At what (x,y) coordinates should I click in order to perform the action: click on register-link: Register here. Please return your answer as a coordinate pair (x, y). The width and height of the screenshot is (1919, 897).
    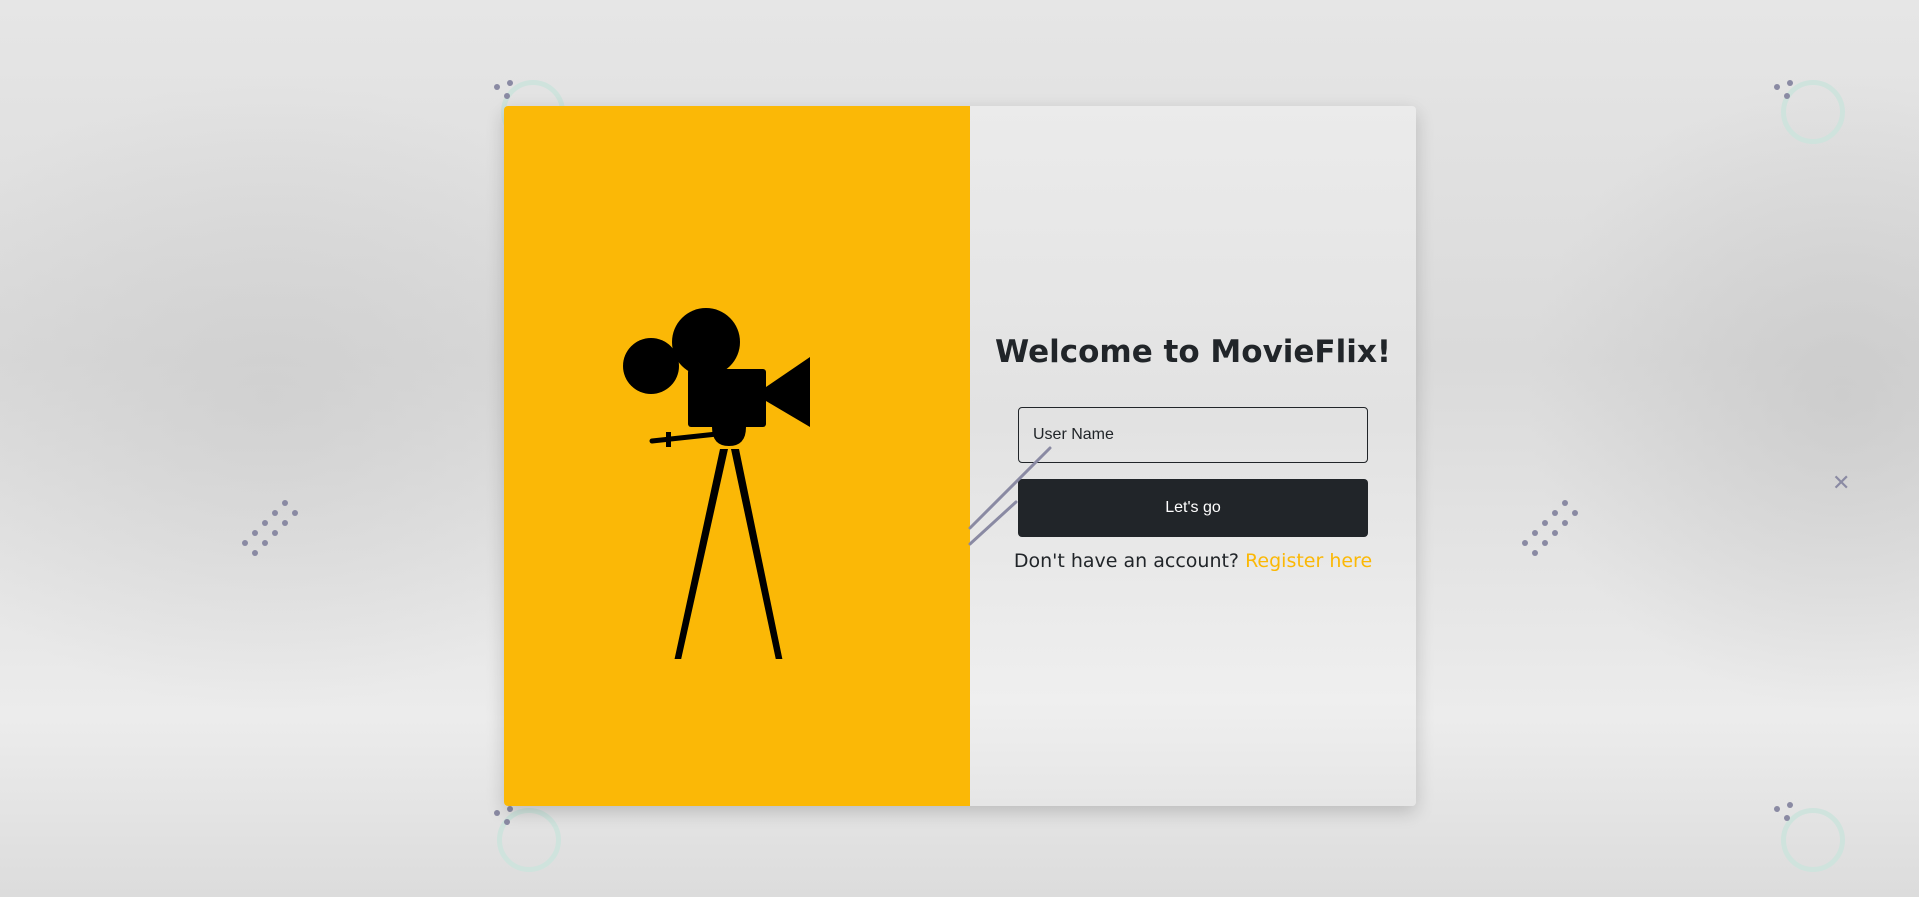
    Looking at the image, I should click on (1308, 561).